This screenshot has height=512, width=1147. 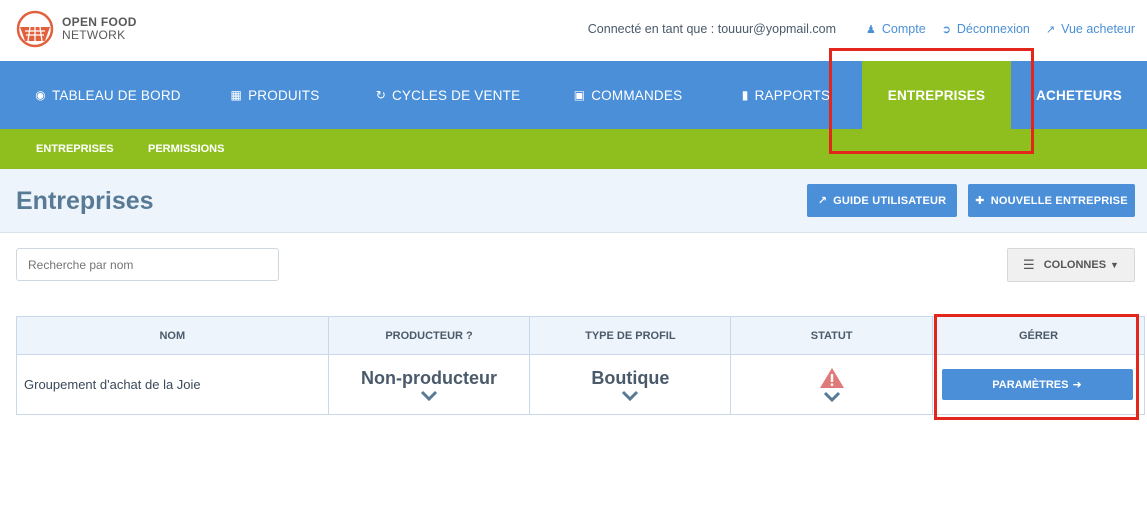 I want to click on active-subnav-caret, so click(x=68, y=165).